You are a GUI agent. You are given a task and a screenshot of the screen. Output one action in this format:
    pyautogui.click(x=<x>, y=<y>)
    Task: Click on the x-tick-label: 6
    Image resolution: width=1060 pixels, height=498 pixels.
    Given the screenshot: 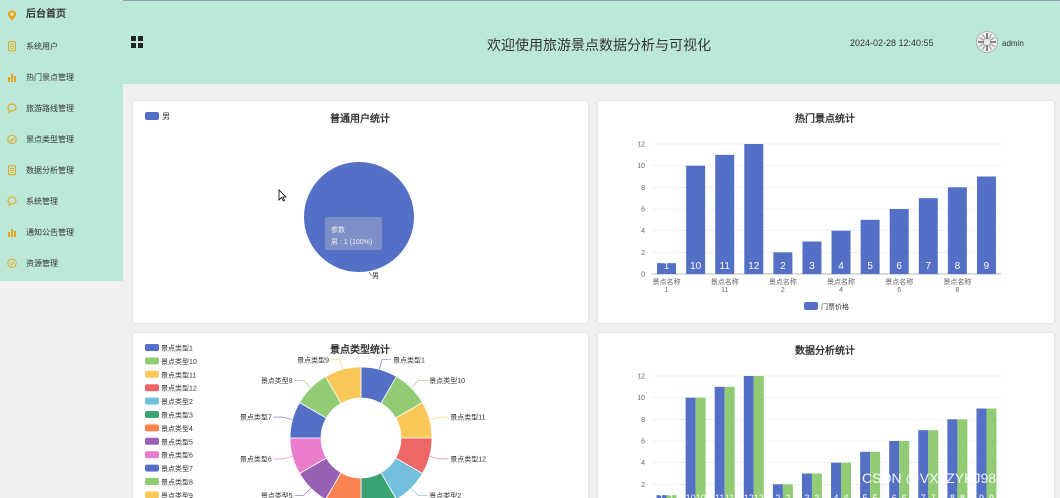 What is the action you would take?
    pyautogui.click(x=899, y=290)
    